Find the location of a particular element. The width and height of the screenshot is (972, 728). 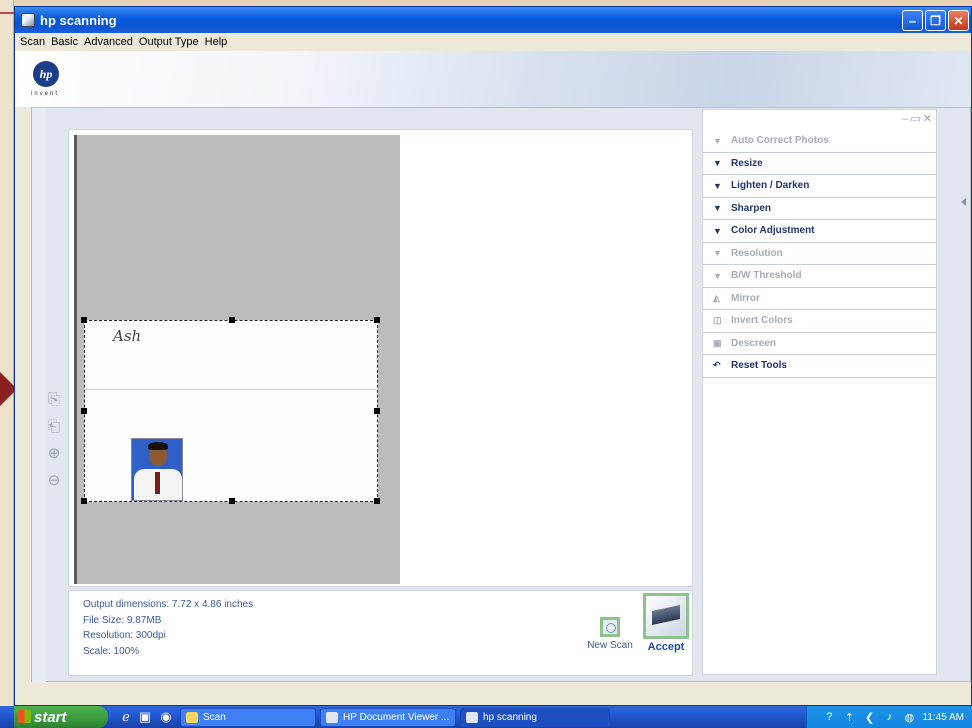

photo-tie is located at coordinates (157, 483).